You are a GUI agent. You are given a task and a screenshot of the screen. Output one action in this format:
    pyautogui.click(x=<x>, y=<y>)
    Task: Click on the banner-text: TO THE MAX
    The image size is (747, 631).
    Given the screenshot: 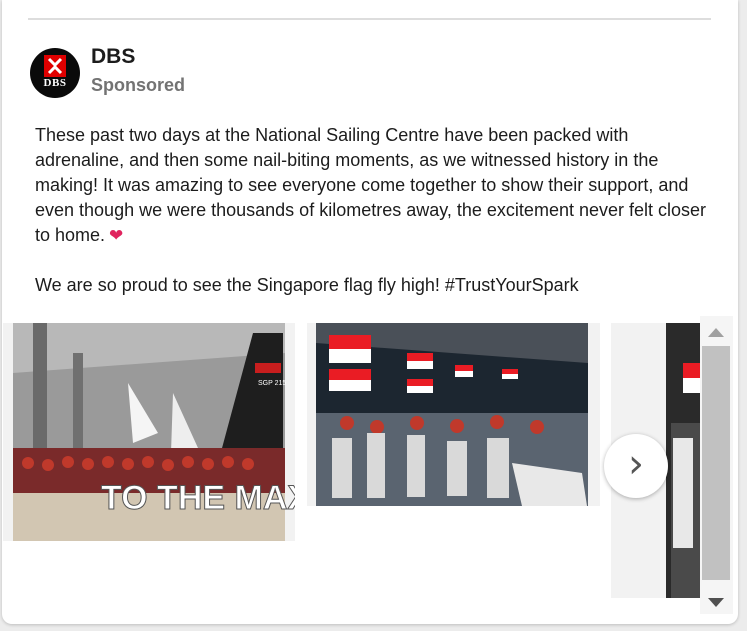 What is the action you would take?
    pyautogui.click(x=198, y=498)
    